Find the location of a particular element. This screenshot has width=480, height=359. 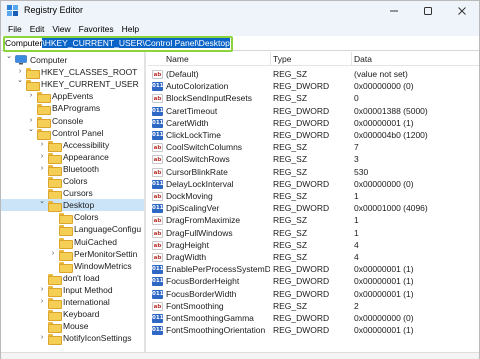

tree-item-label: Colors is located at coordinates (75, 181).